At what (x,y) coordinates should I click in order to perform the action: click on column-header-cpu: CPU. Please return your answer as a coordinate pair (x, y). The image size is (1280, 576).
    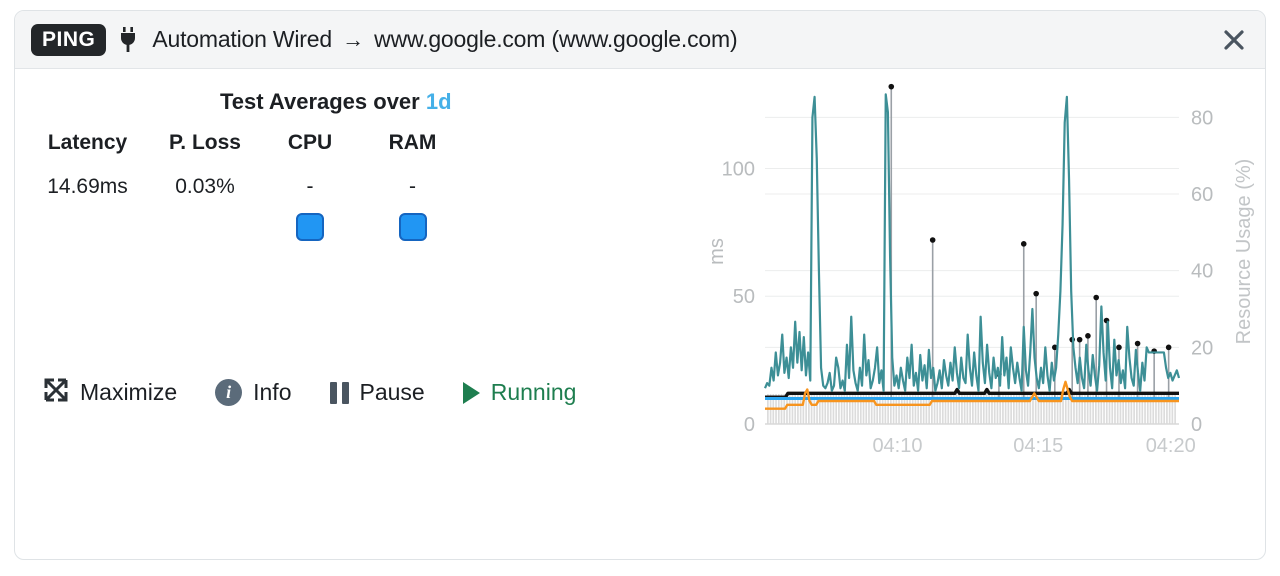
    Looking at the image, I should click on (310, 142).